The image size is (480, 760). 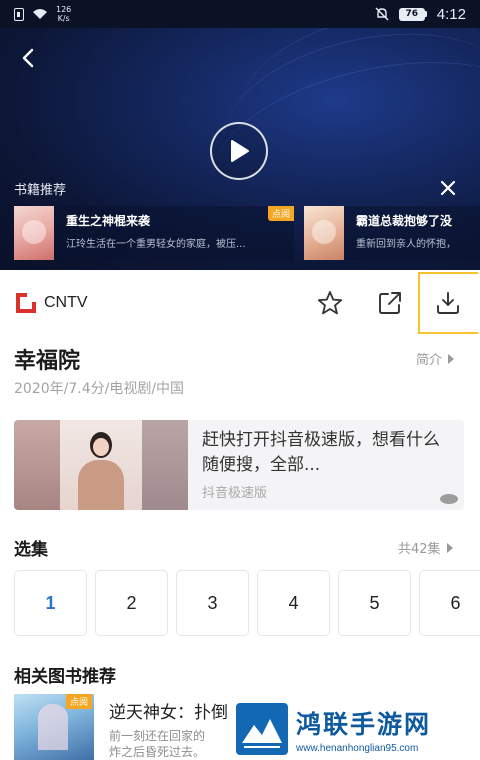 I want to click on close-recommend-button, so click(x=448, y=188).